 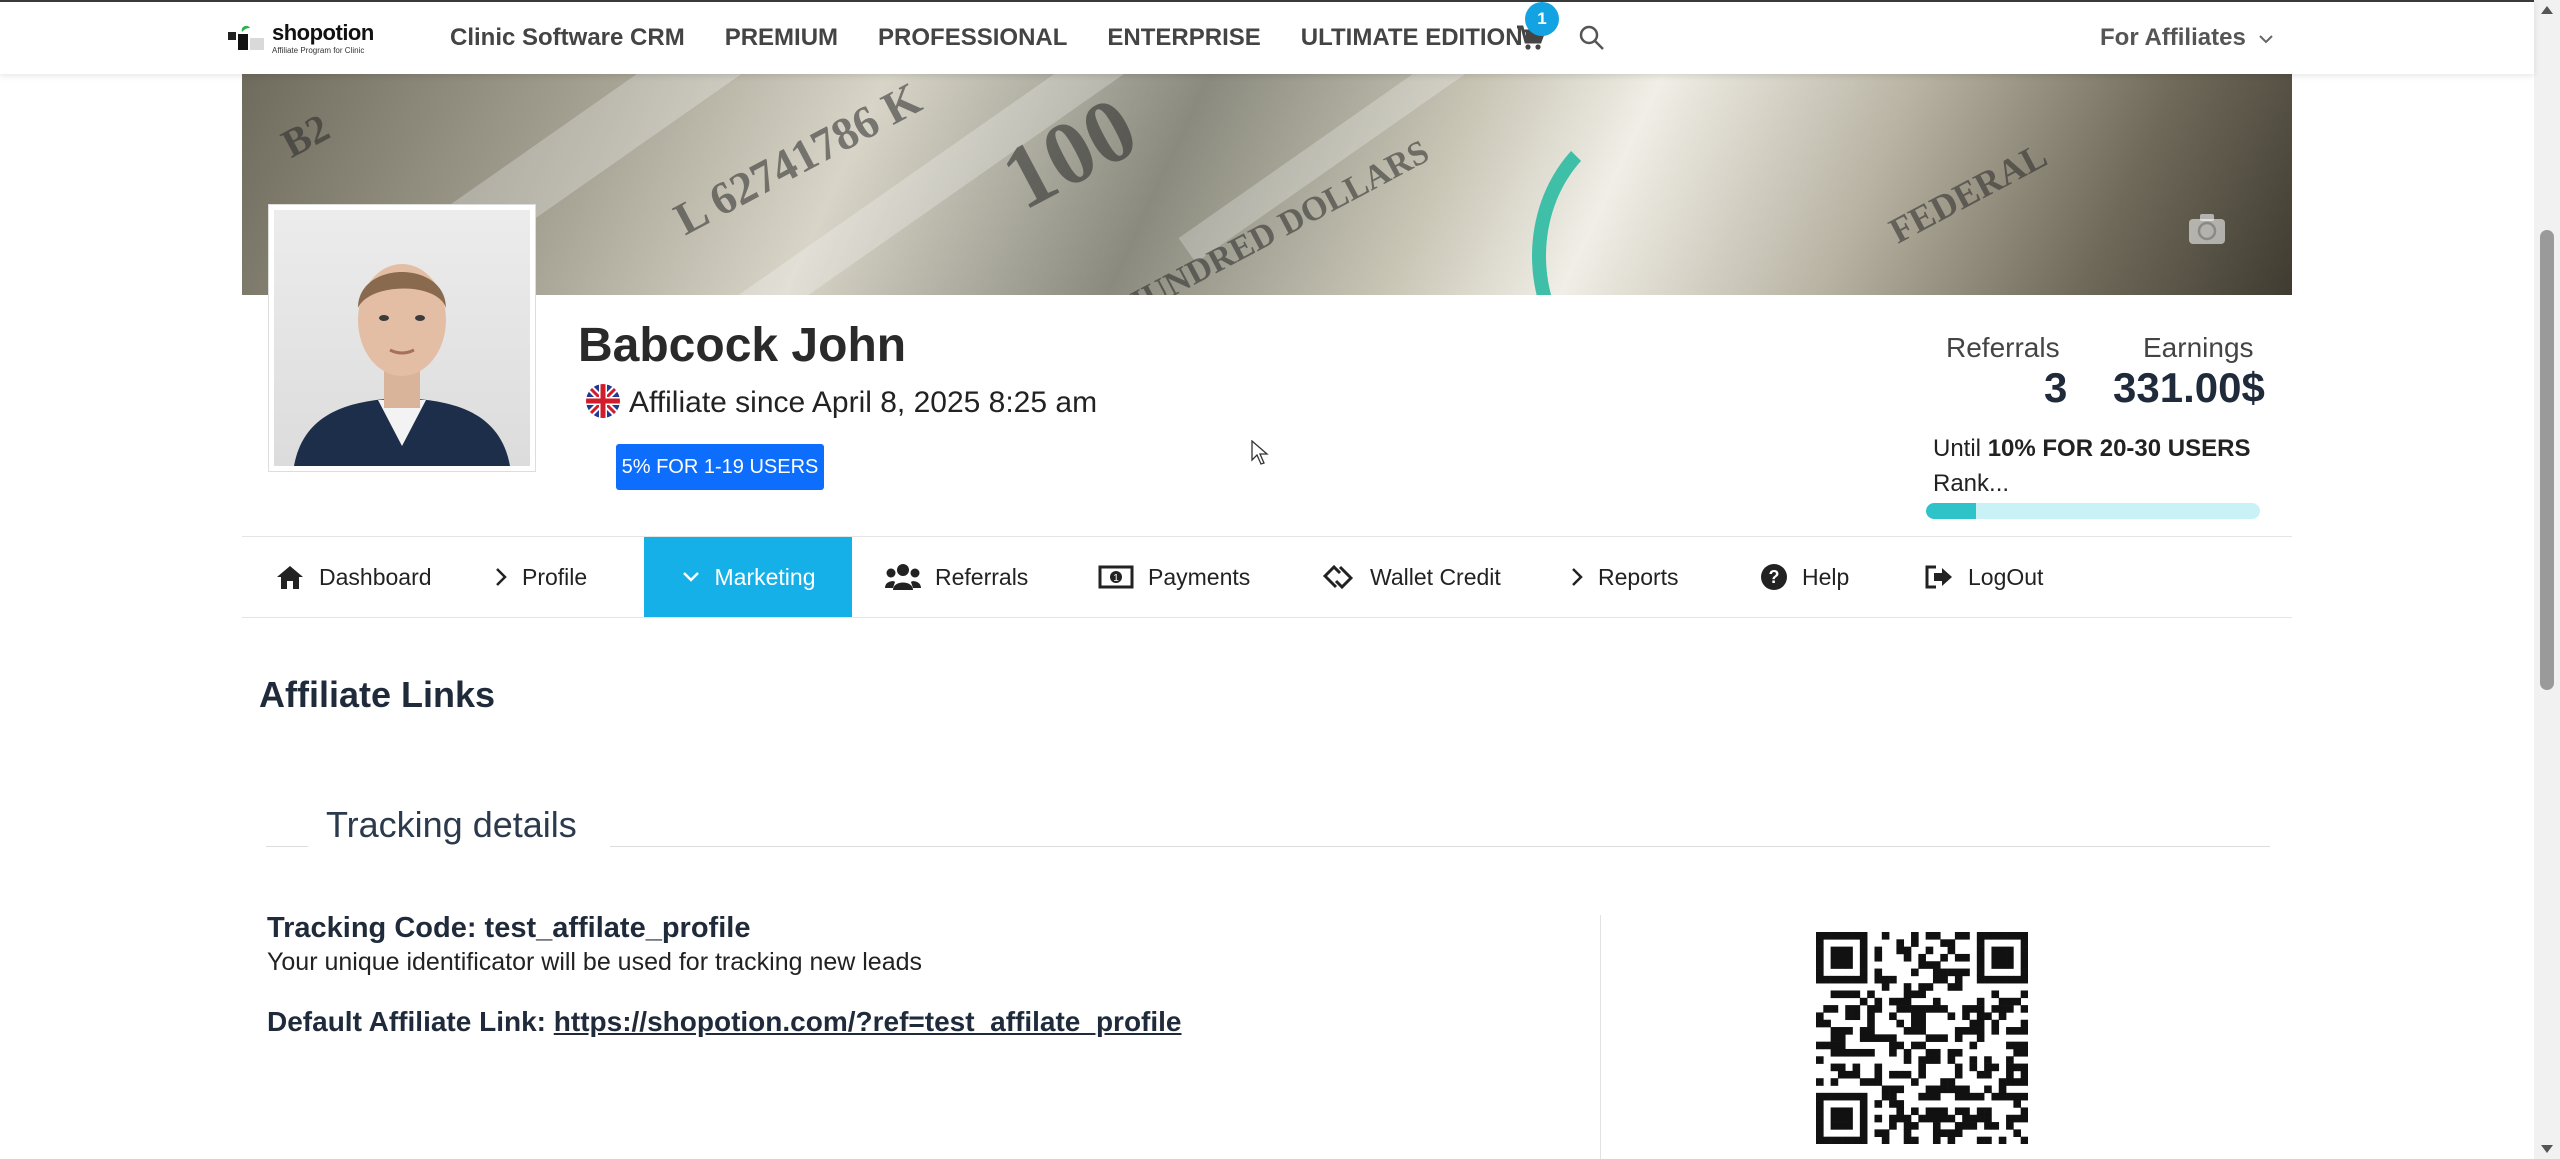 I want to click on tab-profile: Profile, so click(x=574, y=577).